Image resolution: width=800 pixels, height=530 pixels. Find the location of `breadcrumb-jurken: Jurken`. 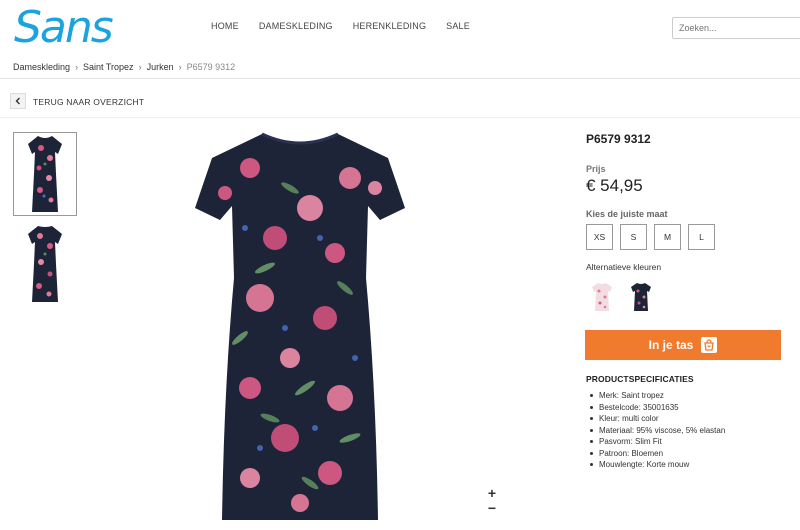

breadcrumb-jurken: Jurken is located at coordinates (160, 67).